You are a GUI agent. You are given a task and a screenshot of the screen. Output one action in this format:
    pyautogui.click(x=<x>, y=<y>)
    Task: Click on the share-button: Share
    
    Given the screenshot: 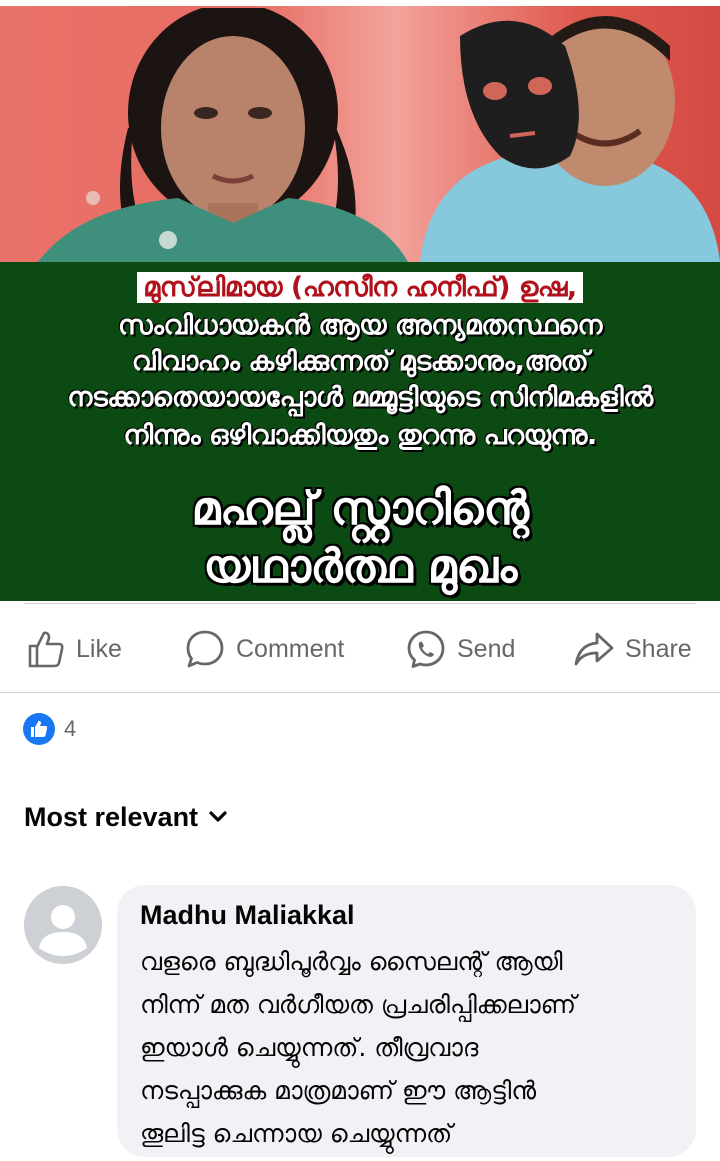 What is the action you would take?
    pyautogui.click(x=632, y=649)
    